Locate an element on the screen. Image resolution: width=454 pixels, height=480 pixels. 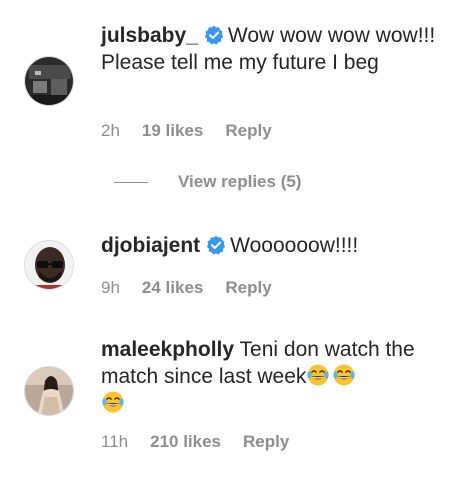
comment-text: Woooooow!!!! is located at coordinates (294, 245).